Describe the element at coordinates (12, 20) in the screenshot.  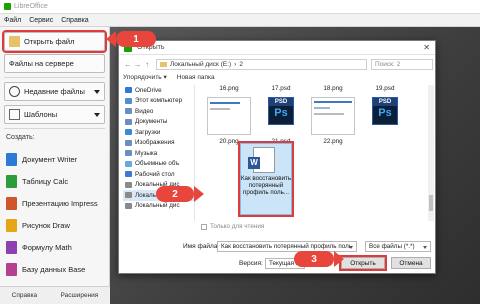
I see `menu-file: Файл` at that location.